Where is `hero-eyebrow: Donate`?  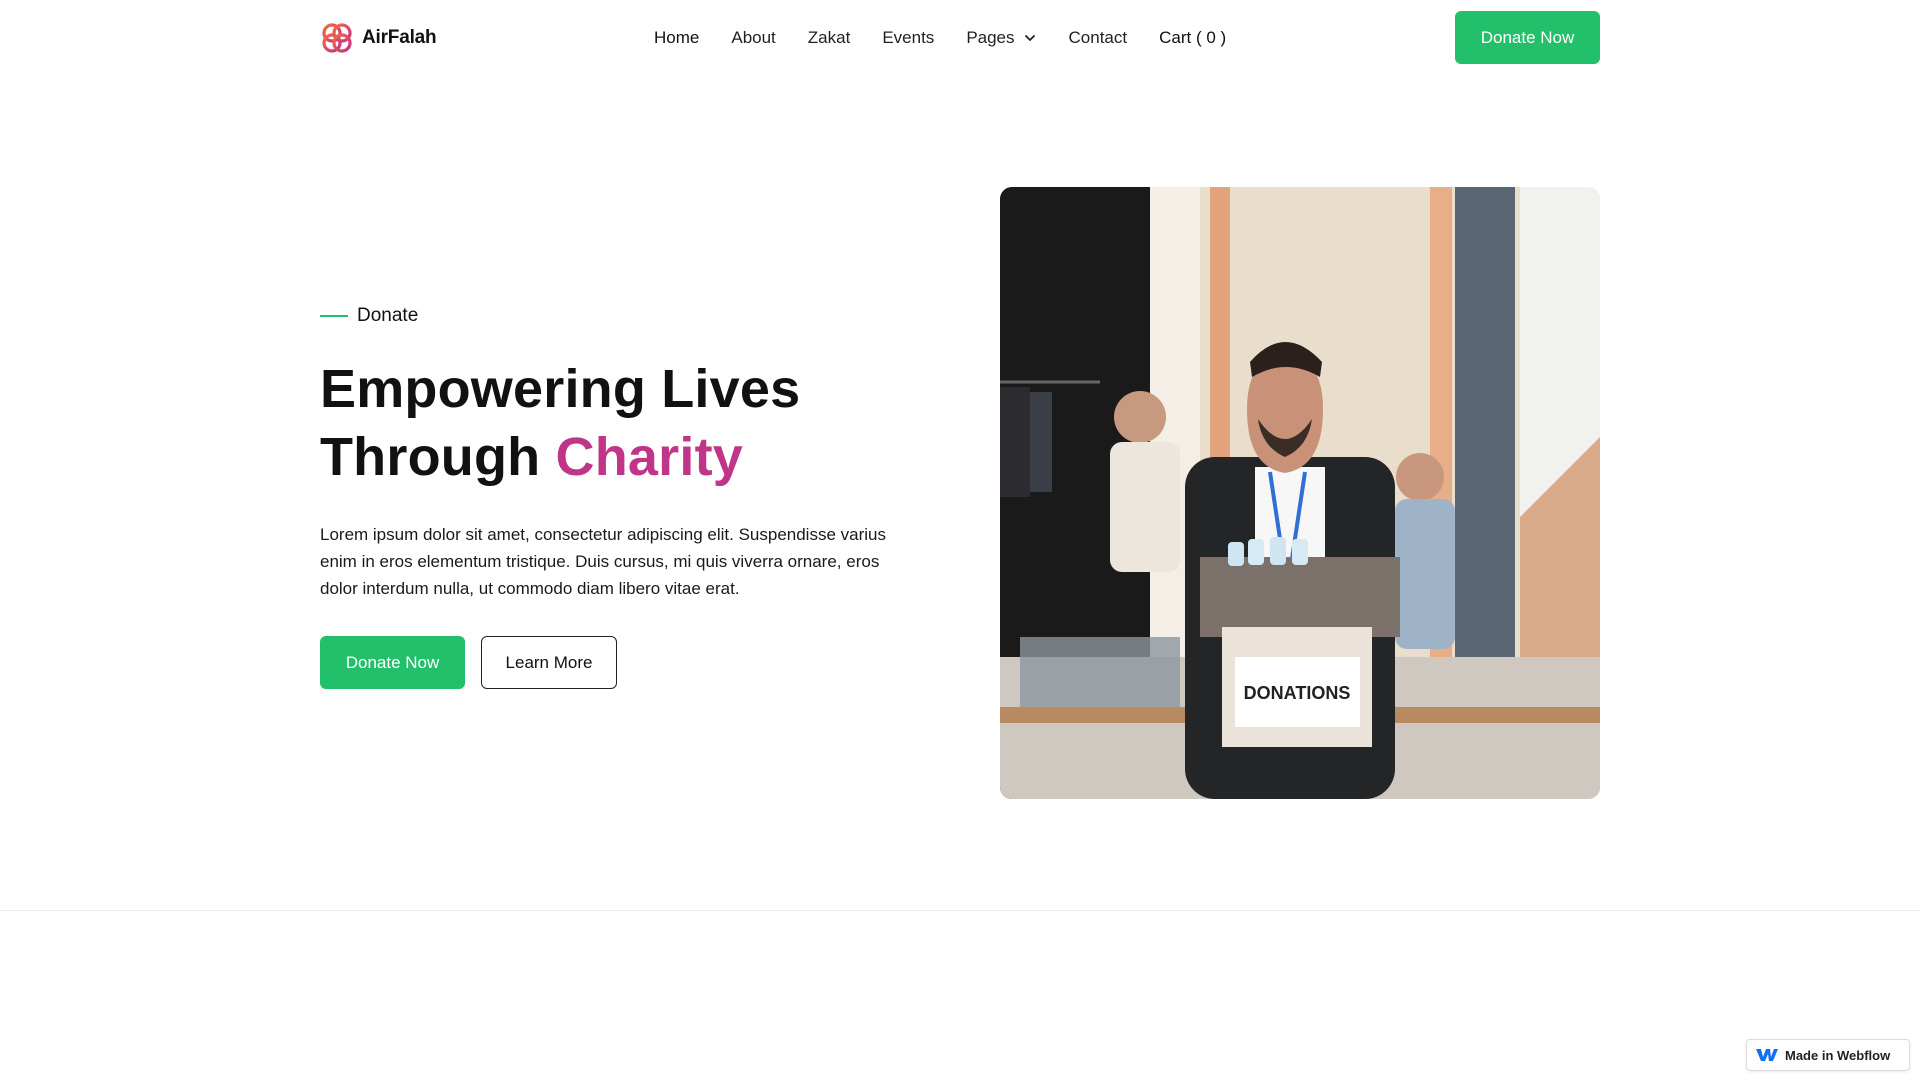
hero-eyebrow: Donate is located at coordinates (620, 316).